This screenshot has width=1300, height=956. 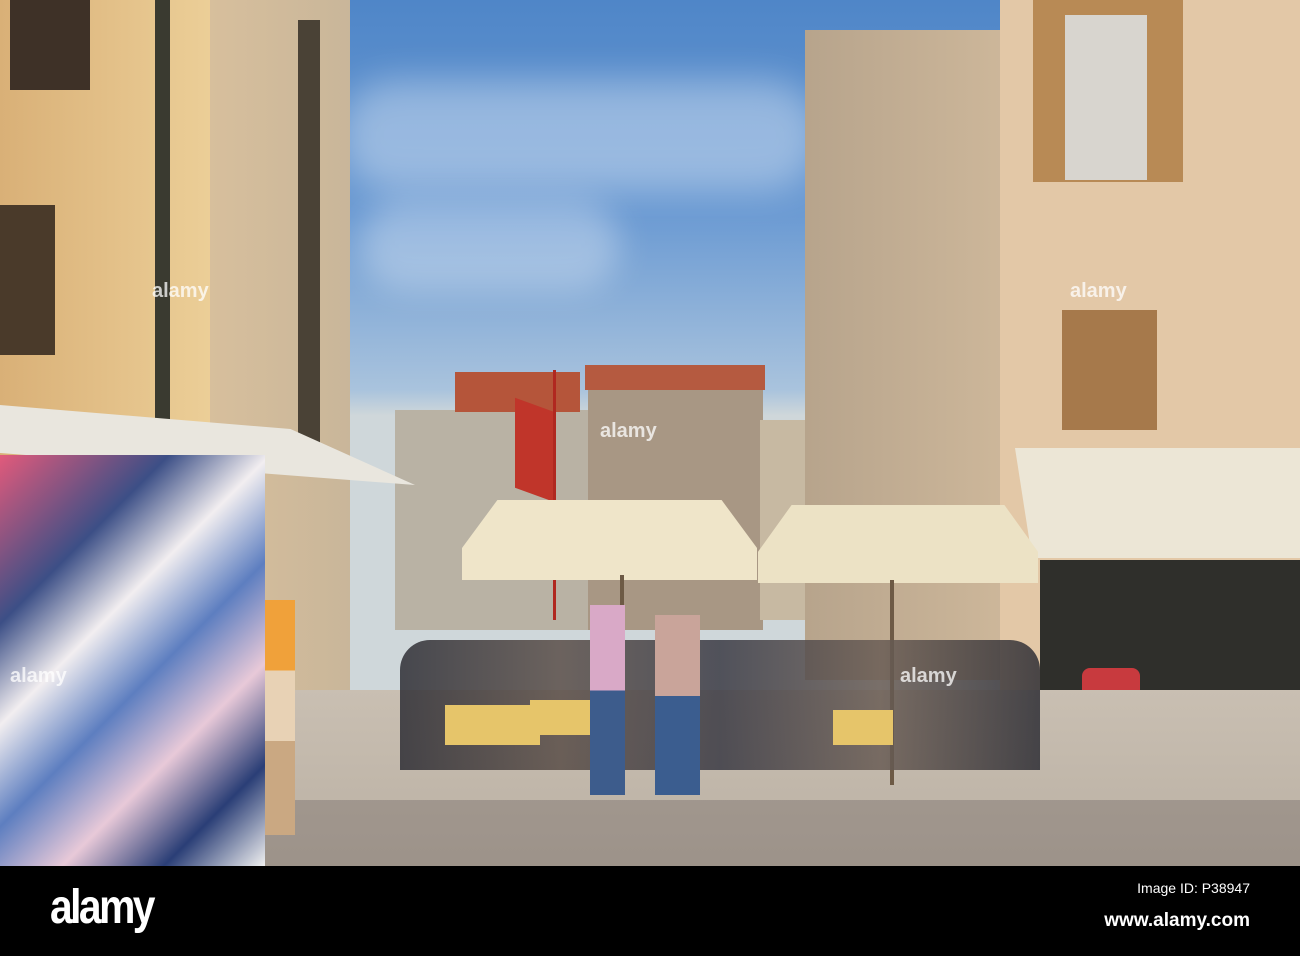 What do you see at coordinates (554, 495) in the screenshot?
I see `flagpole` at bounding box center [554, 495].